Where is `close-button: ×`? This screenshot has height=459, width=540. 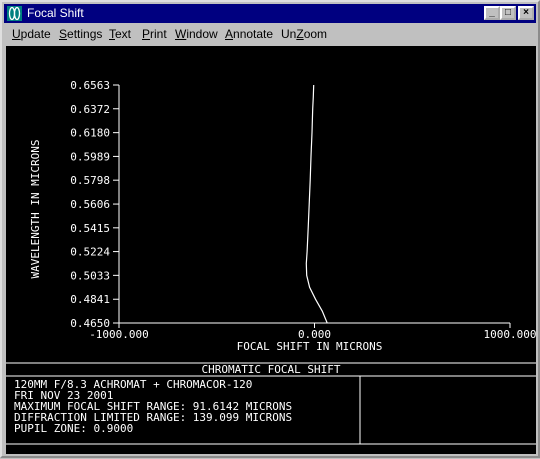 close-button: × is located at coordinates (526, 13).